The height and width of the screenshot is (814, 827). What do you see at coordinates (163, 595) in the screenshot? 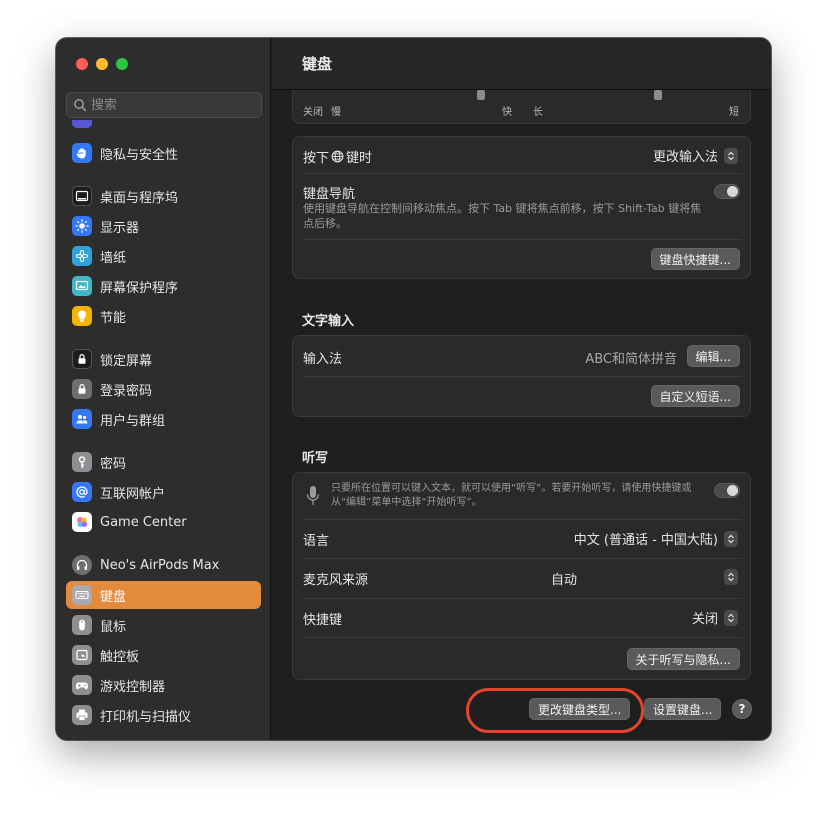
I see `sidebar-item-keyboard: 键盘` at bounding box center [163, 595].